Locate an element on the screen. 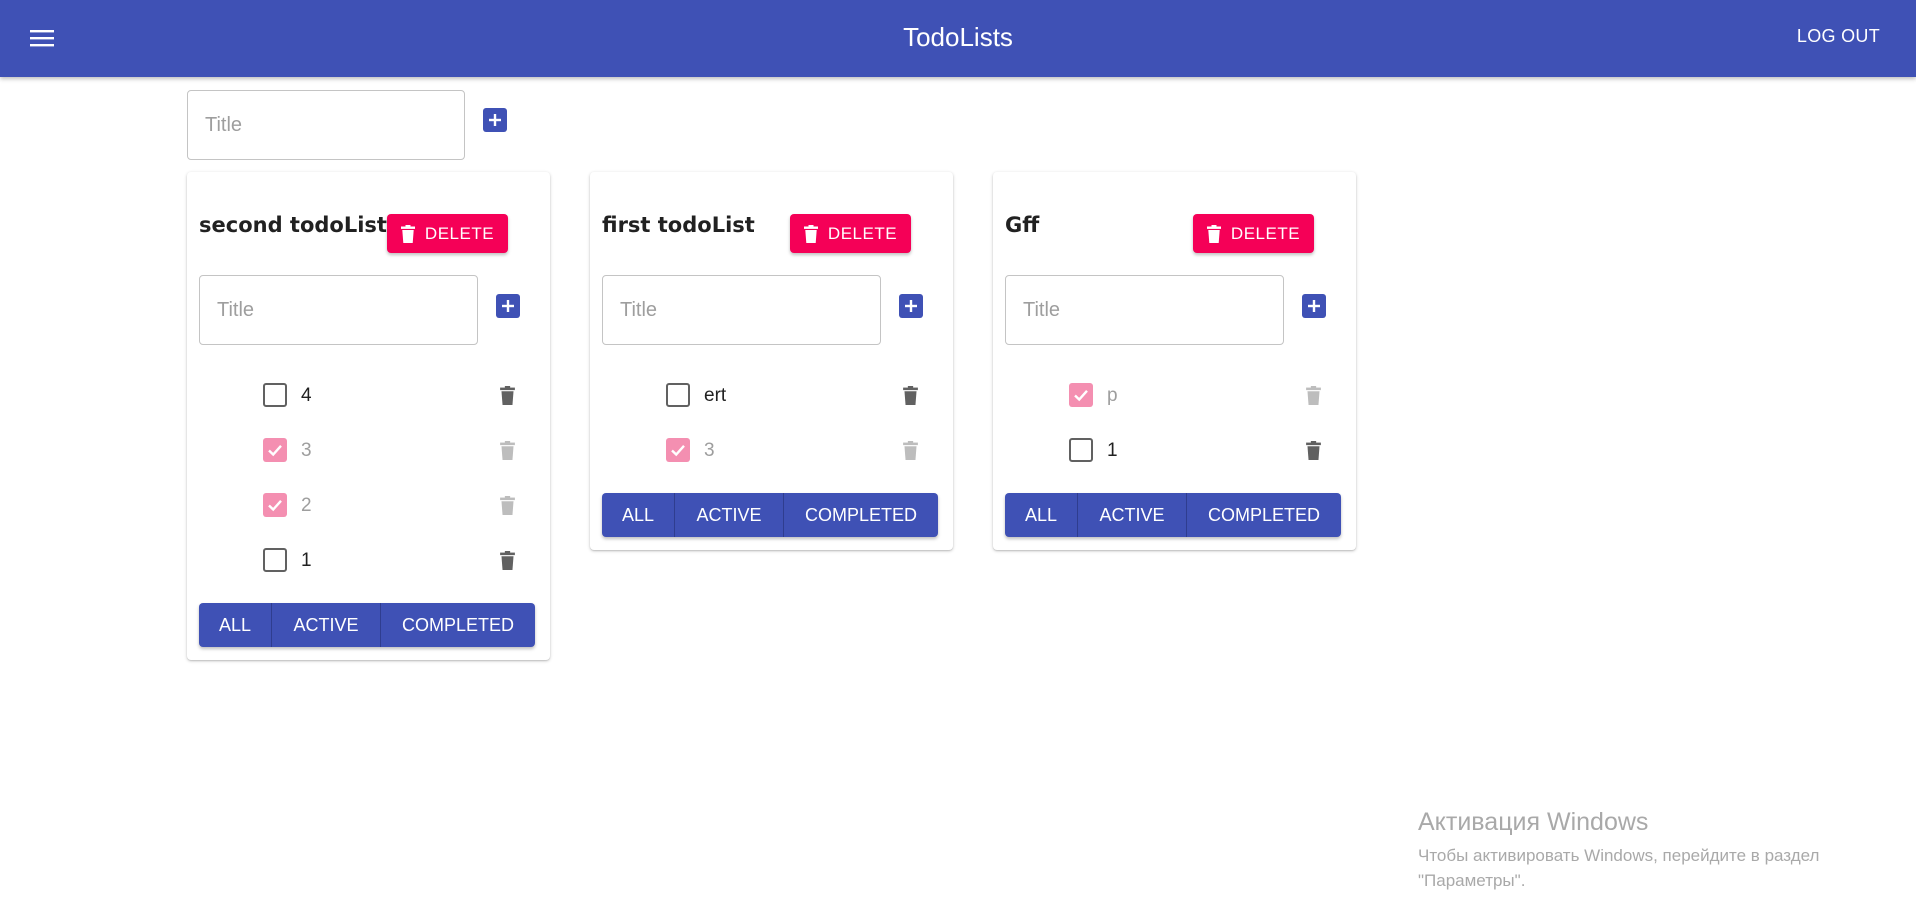 The width and height of the screenshot is (1916, 924). task-title: p is located at coordinates (1112, 396).